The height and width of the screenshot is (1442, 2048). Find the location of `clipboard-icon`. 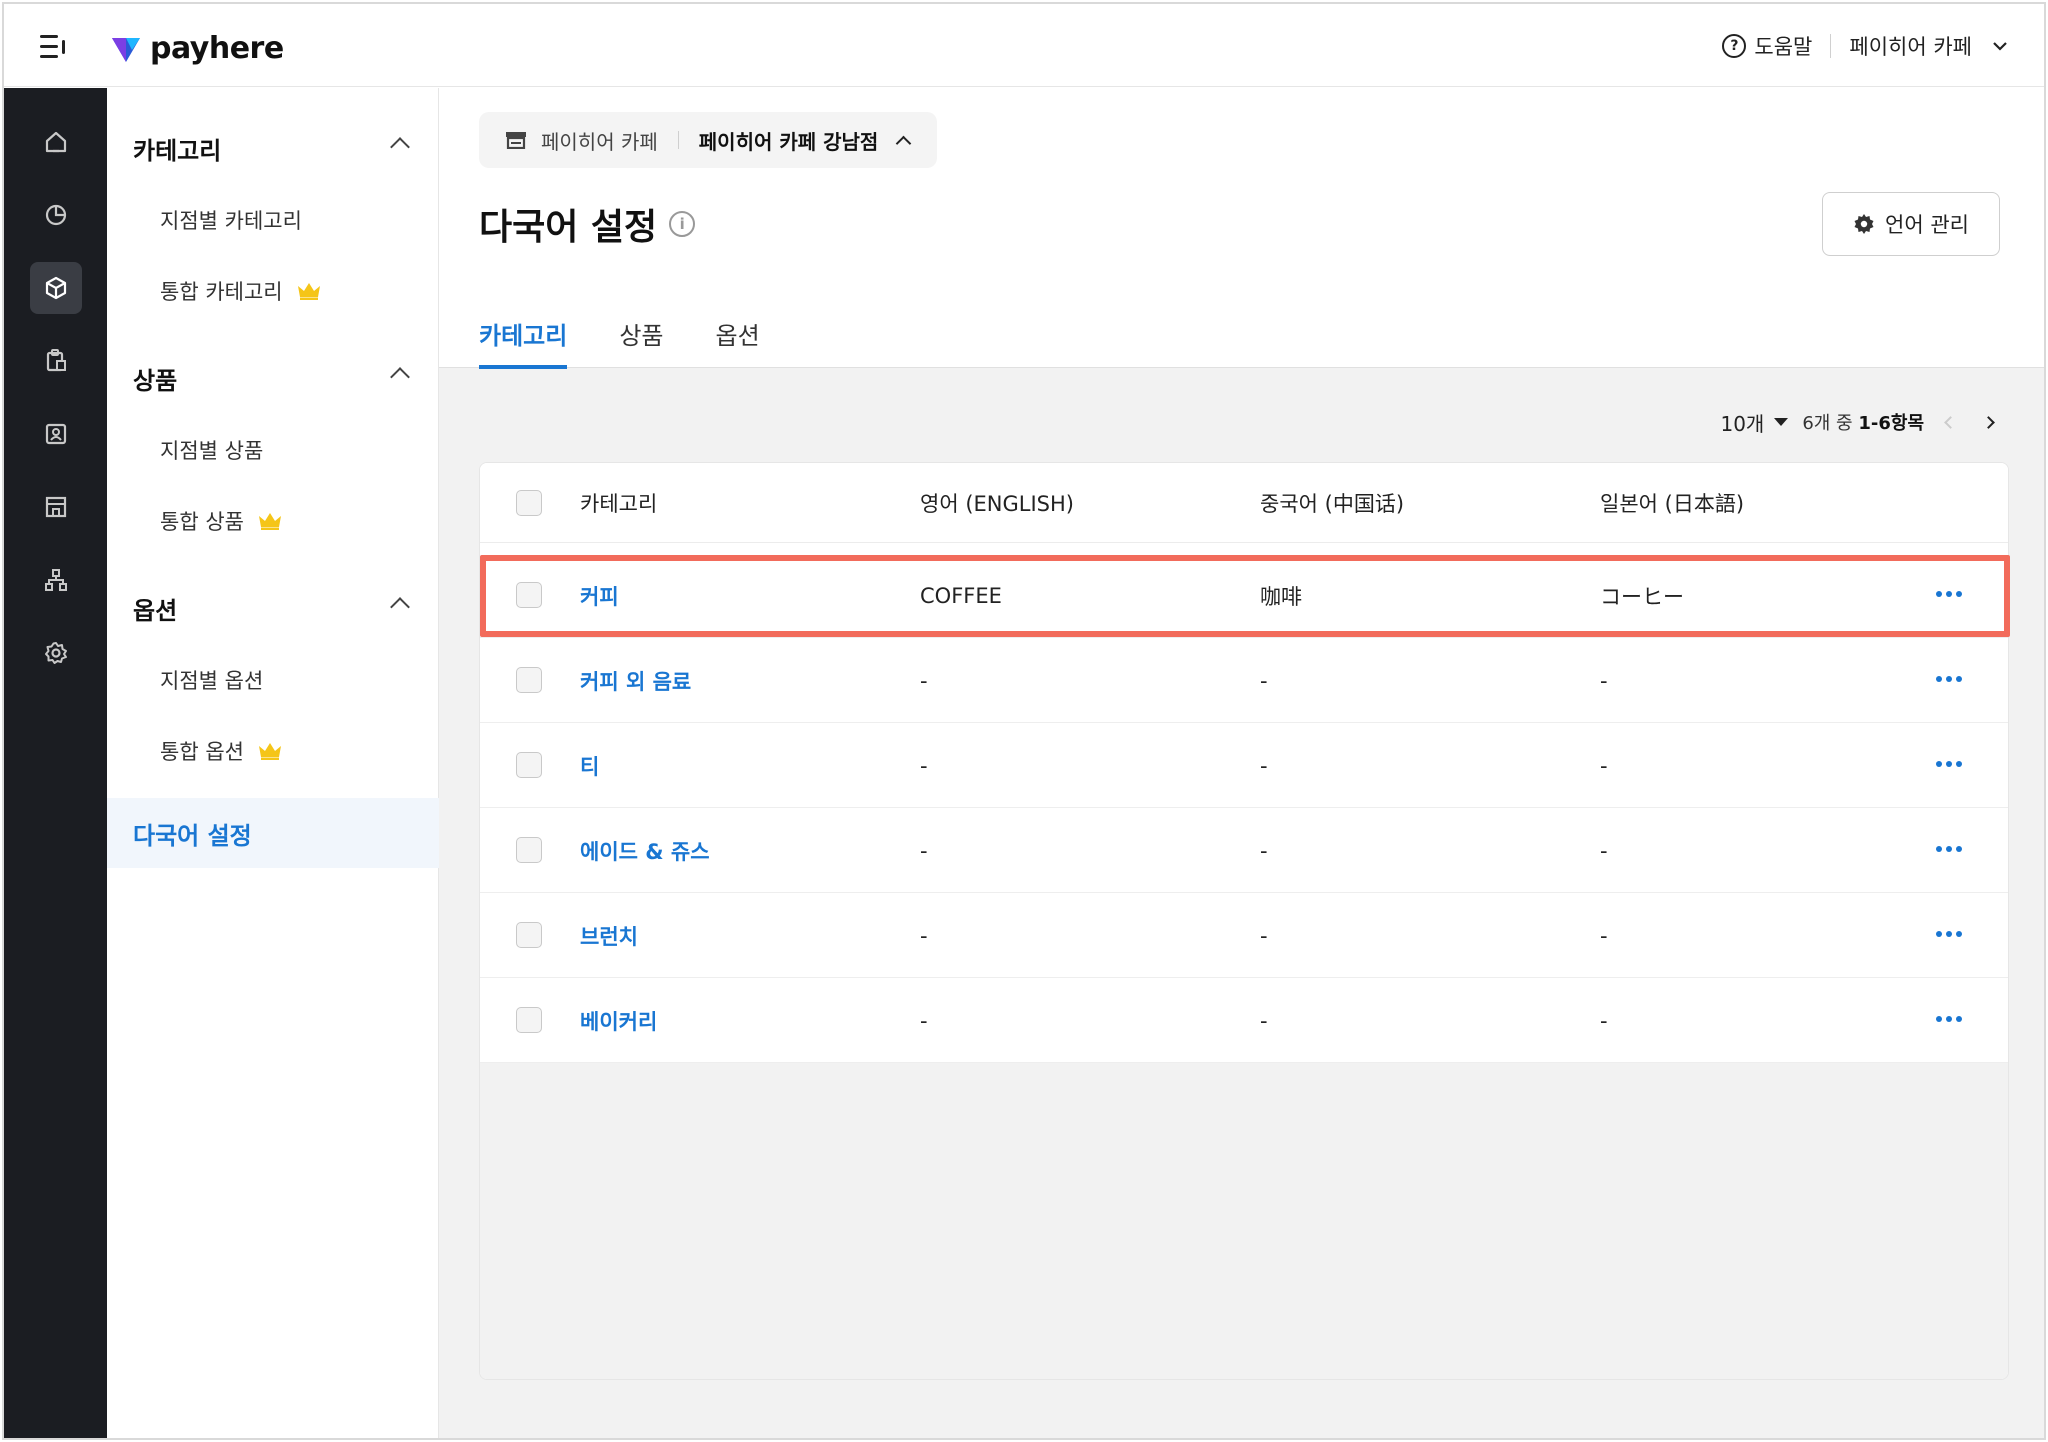

clipboard-icon is located at coordinates (56, 361).